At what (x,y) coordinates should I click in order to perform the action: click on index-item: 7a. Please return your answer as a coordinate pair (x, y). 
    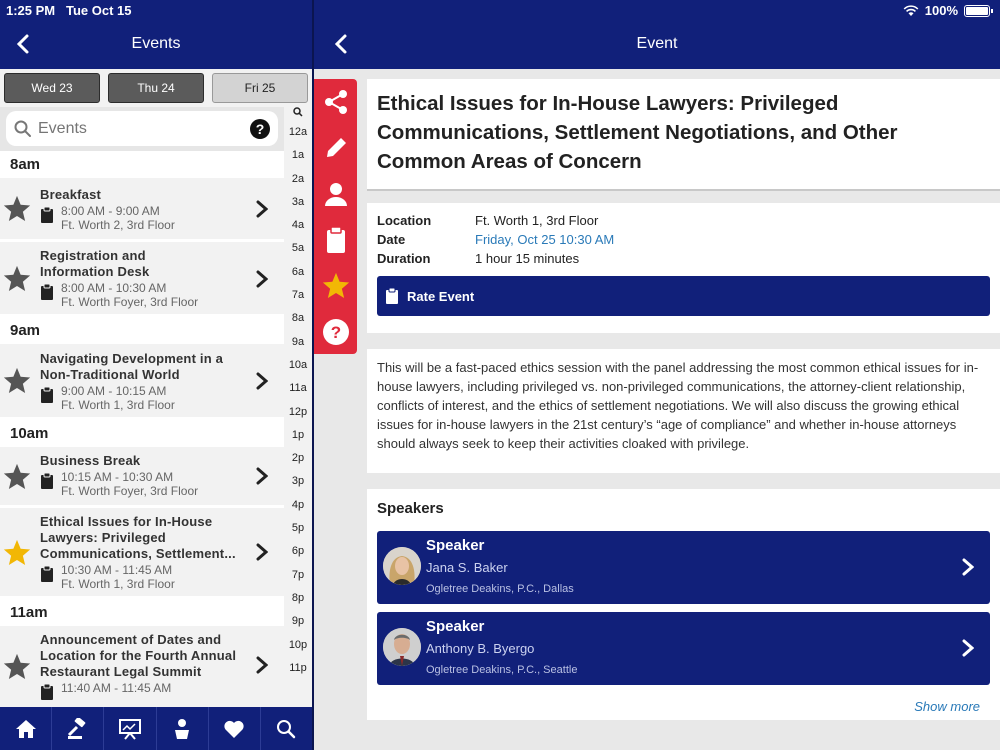
    Looking at the image, I should click on (298, 295).